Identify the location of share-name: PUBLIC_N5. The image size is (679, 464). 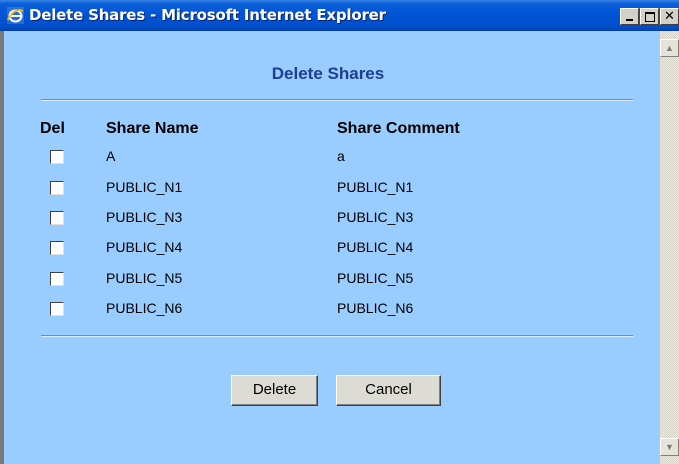
(144, 278).